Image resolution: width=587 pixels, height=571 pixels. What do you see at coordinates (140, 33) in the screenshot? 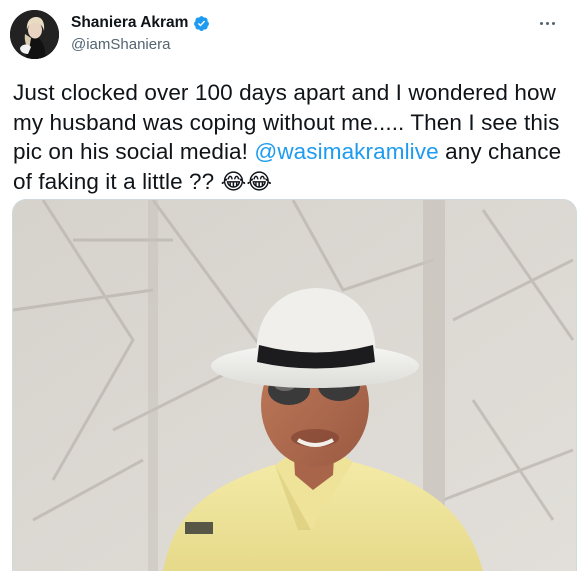
I see `author-info: Shaniera Akram @iamShaniera` at bounding box center [140, 33].